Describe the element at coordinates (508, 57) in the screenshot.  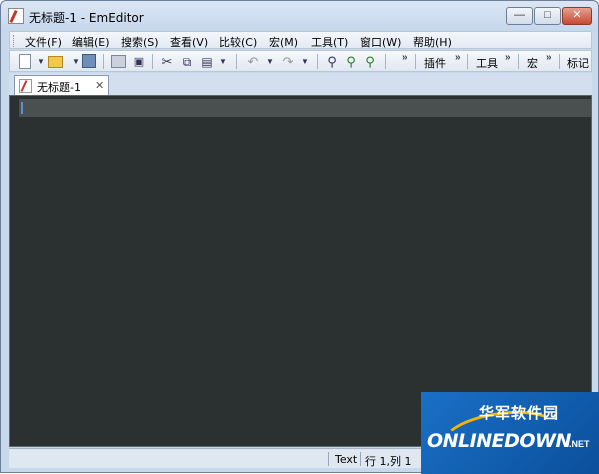
I see `tools-overflow-chevron-icon: »` at that location.